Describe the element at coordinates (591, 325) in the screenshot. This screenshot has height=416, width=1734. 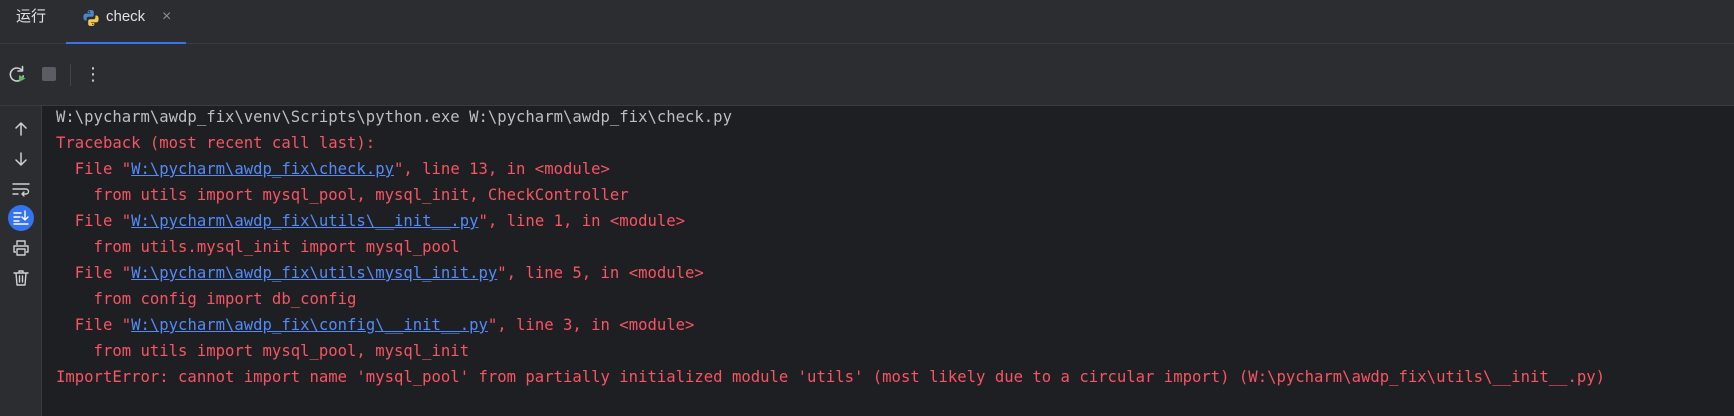
I see `frame-suffix: ", line 3, in <module>` at that location.